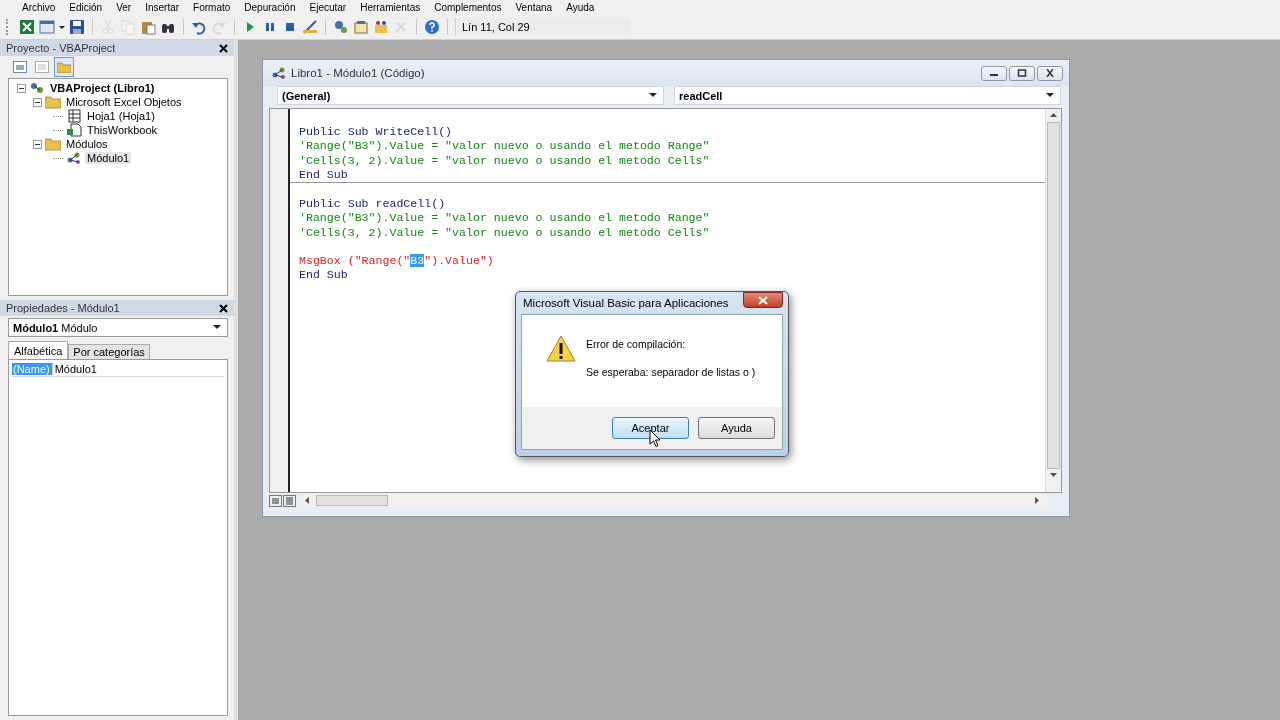  What do you see at coordinates (636, 344) in the screenshot?
I see `error-heading: Error de compilación:` at bounding box center [636, 344].